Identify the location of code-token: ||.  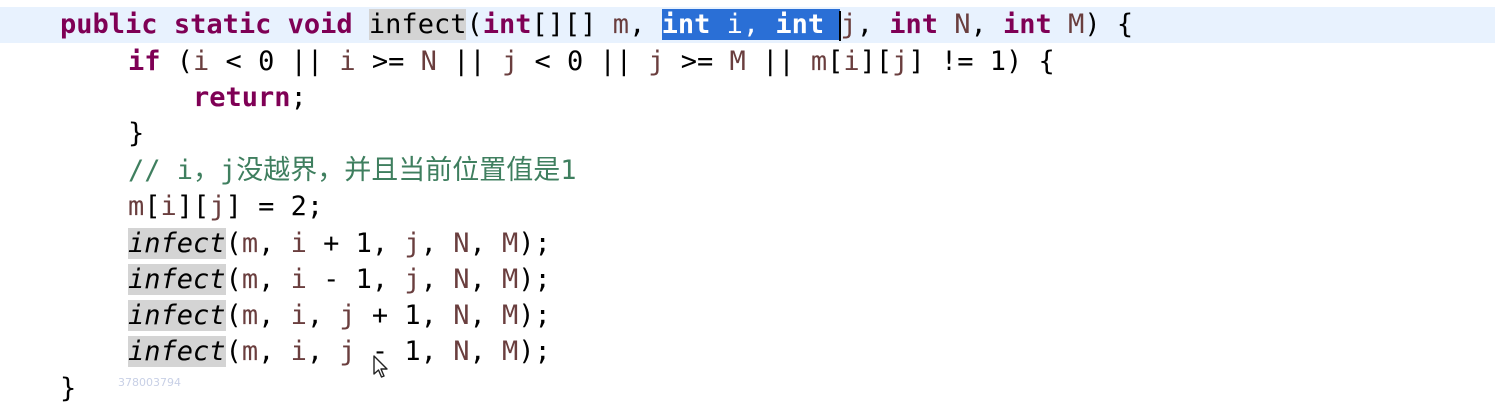
(778, 61).